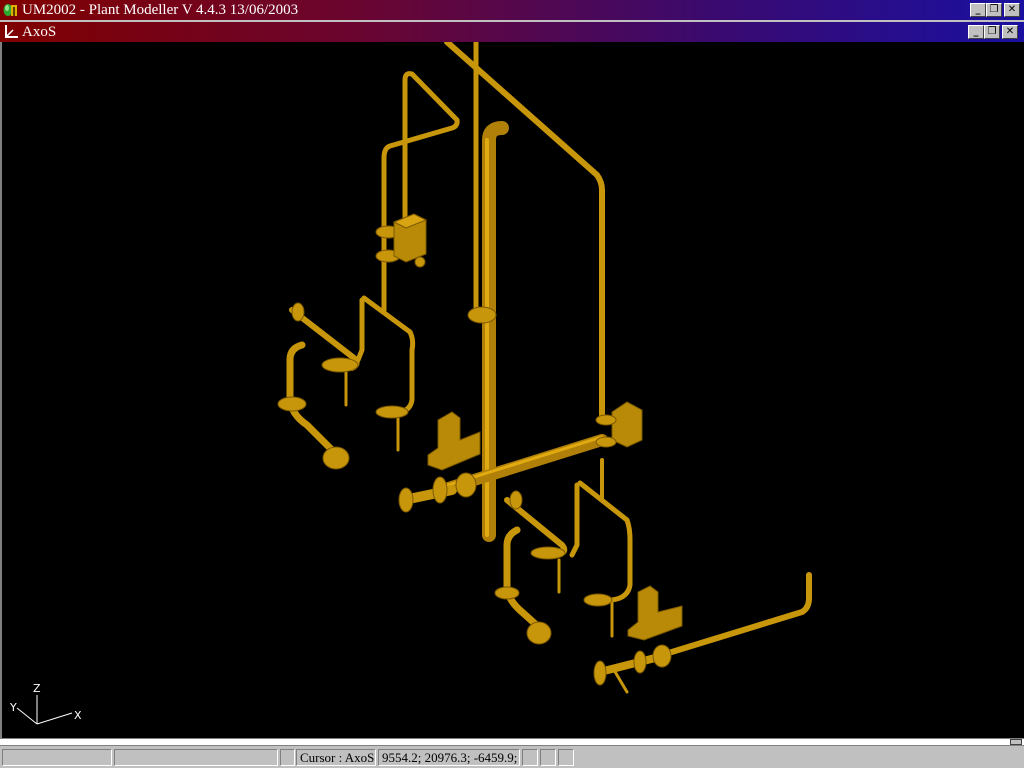  I want to click on doc-minimize-button: _, so click(976, 32).